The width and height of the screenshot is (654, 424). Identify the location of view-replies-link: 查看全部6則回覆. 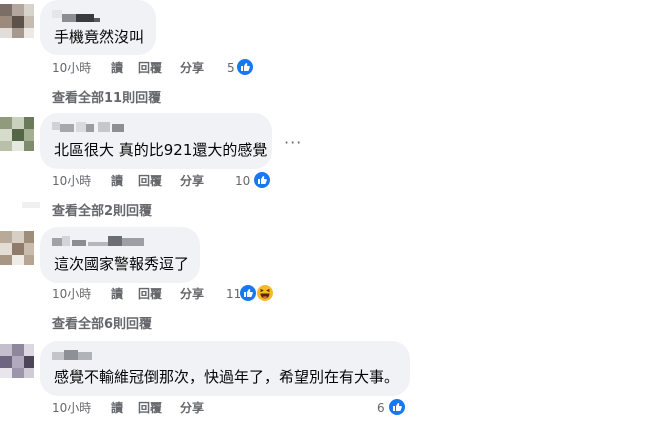
(102, 322).